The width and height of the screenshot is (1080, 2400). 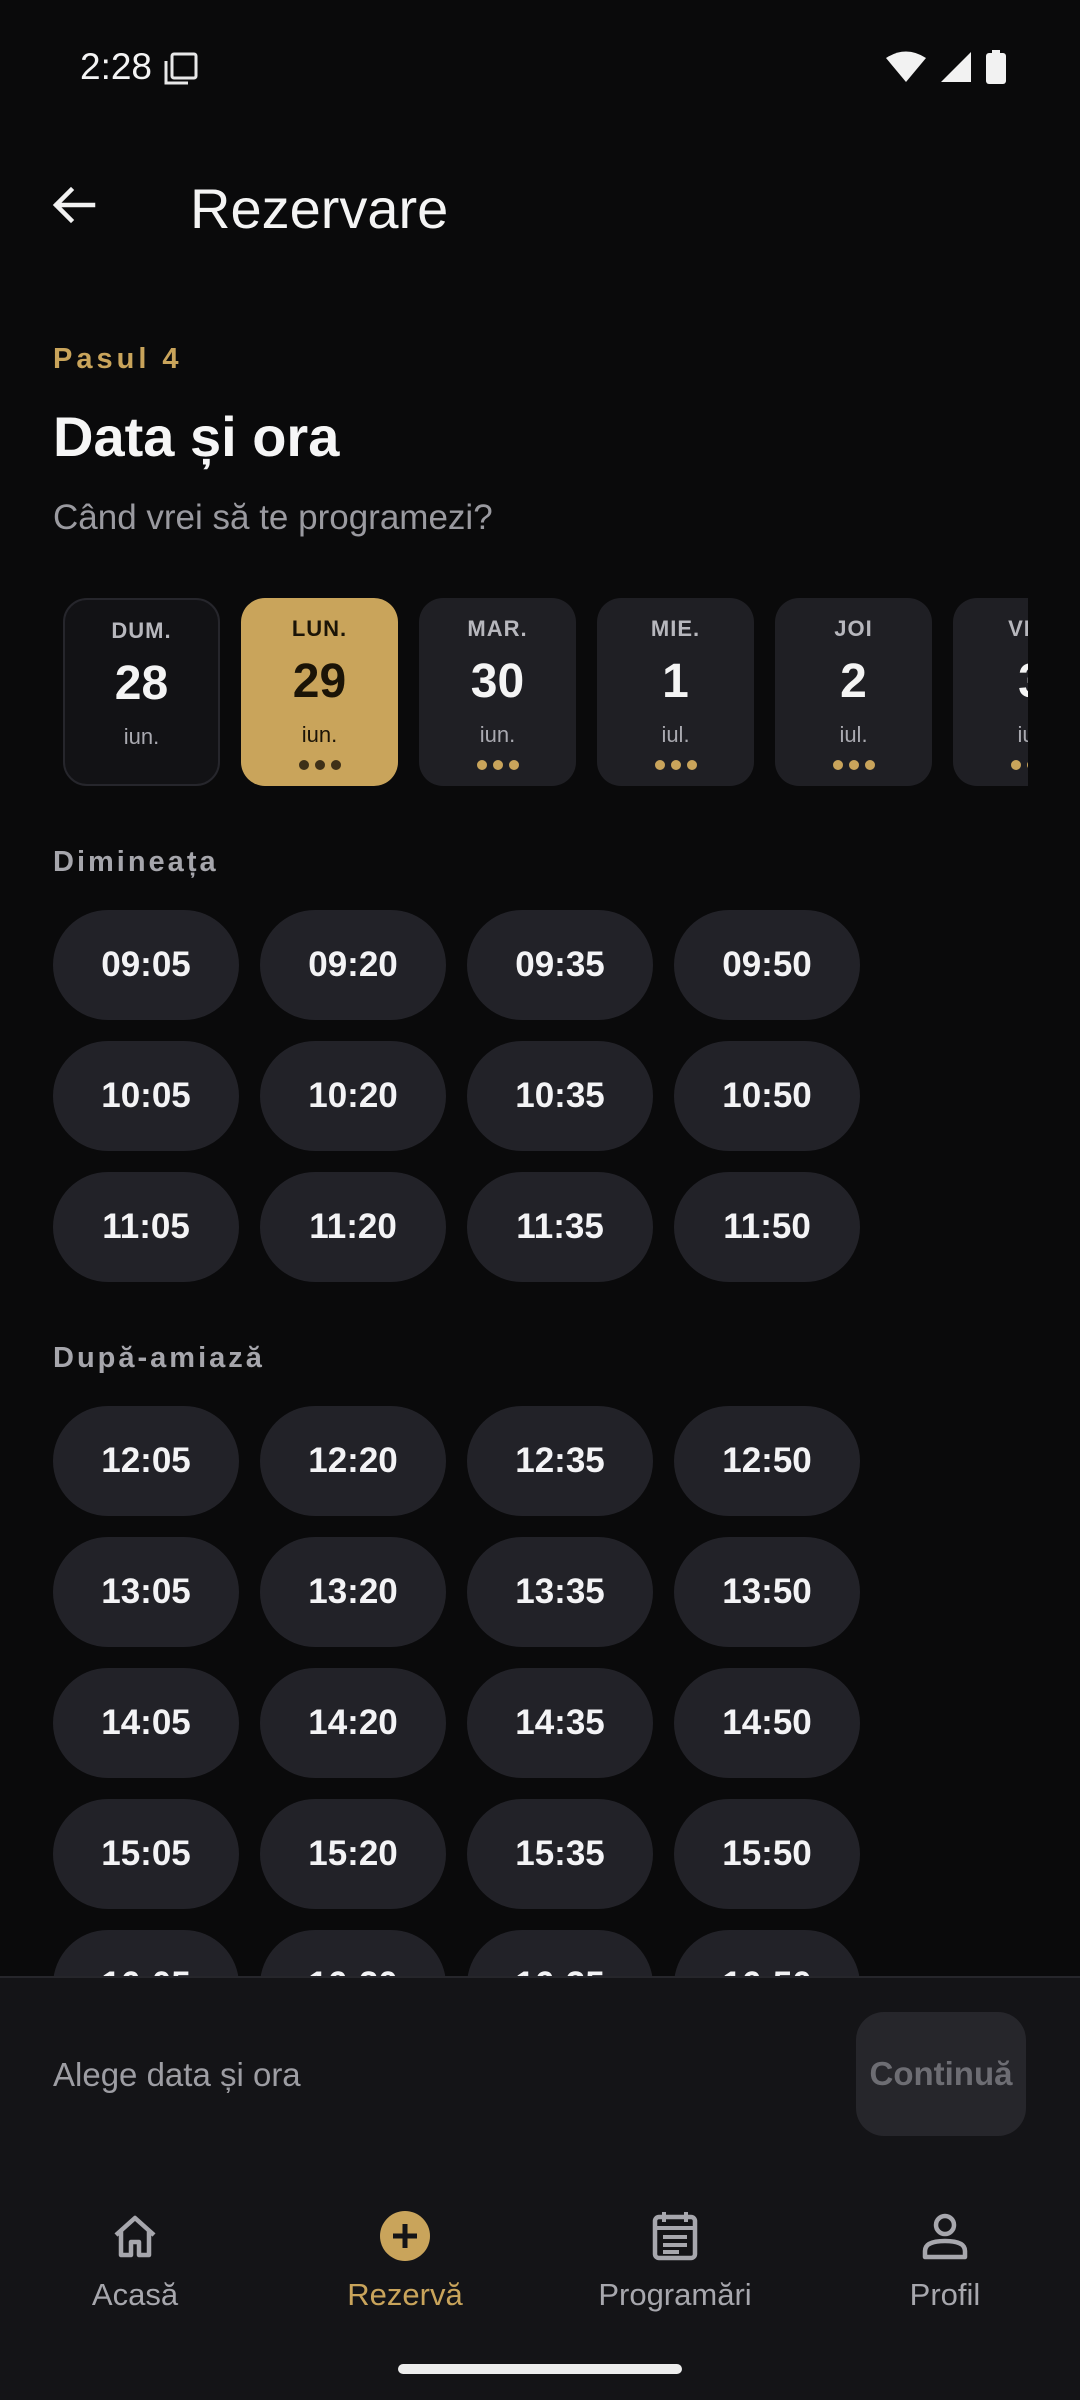 What do you see at coordinates (159, 1358) in the screenshot?
I see `afternoon-section-label: După-amiază` at bounding box center [159, 1358].